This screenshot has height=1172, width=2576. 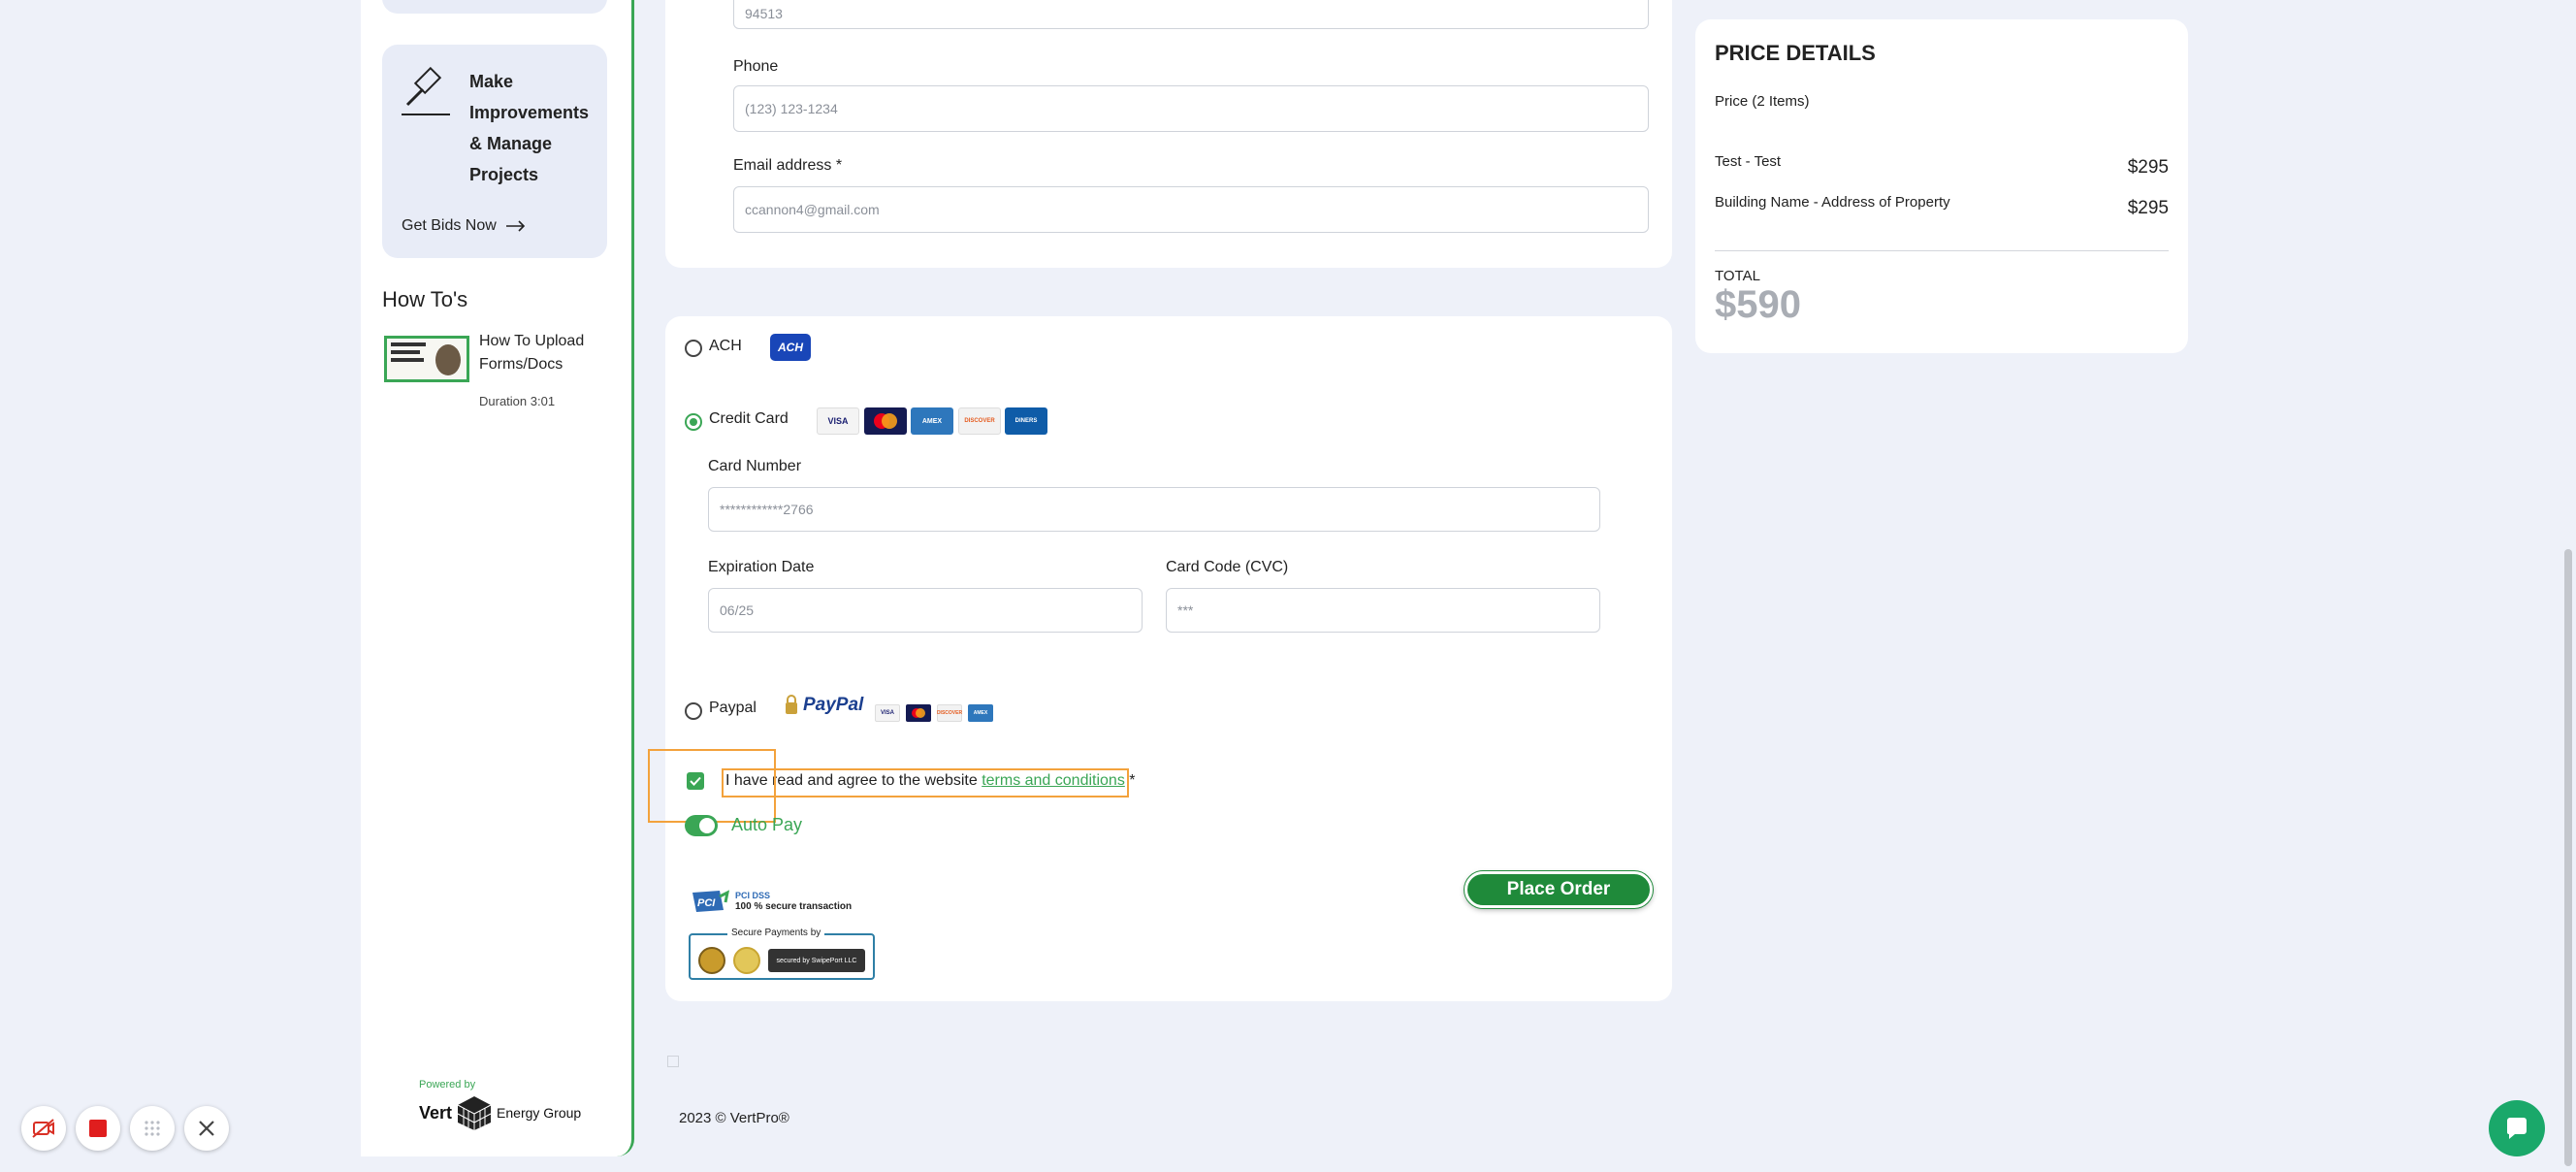 I want to click on howtos-title: How To's, so click(x=425, y=299).